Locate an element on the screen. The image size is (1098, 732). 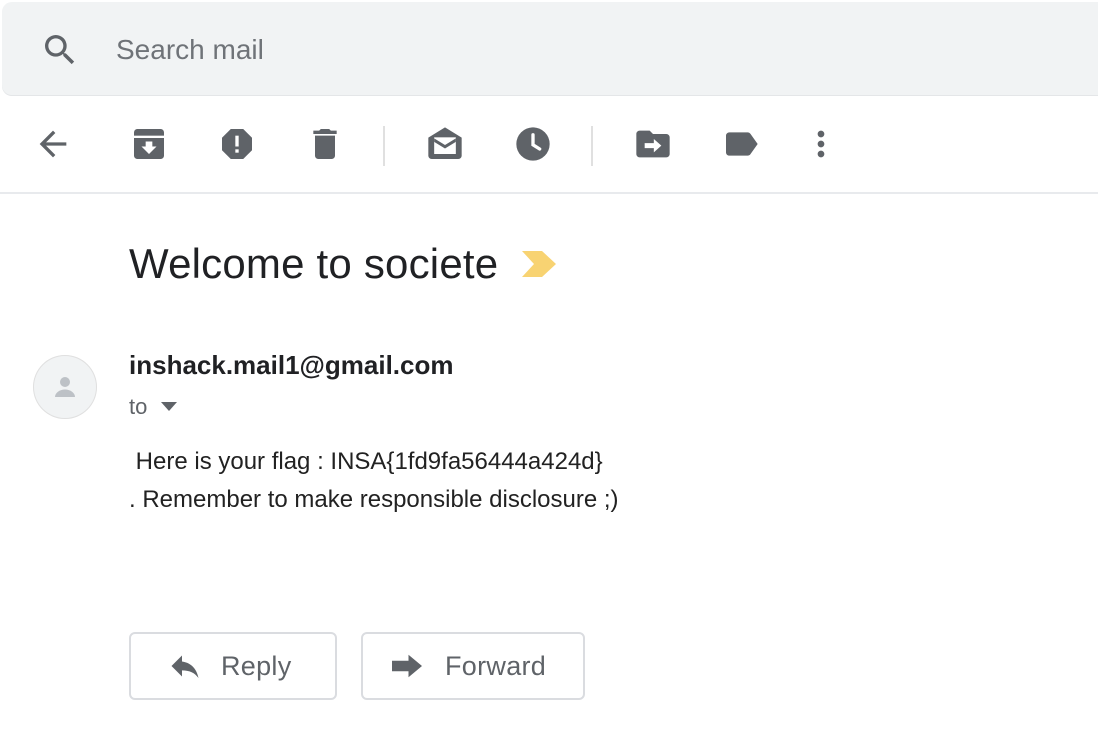
subject-row: Welcome to societe is located at coordinates (343, 264).